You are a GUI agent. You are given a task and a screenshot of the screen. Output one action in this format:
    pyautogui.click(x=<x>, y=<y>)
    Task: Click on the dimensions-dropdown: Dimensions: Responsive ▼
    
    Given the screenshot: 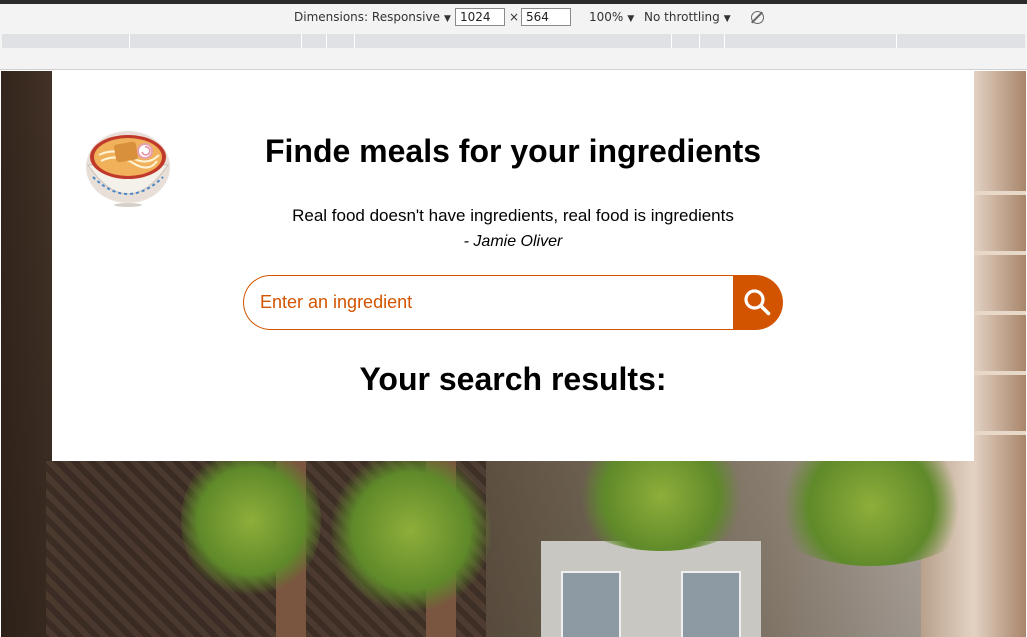 What is the action you would take?
    pyautogui.click(x=372, y=17)
    